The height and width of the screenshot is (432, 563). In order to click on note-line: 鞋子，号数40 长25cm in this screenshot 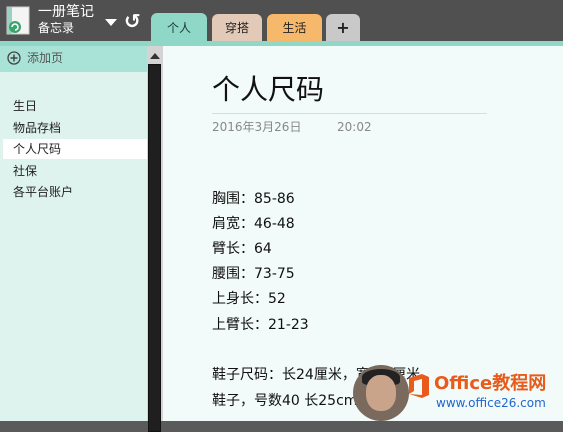, I will do `click(284, 401)`.